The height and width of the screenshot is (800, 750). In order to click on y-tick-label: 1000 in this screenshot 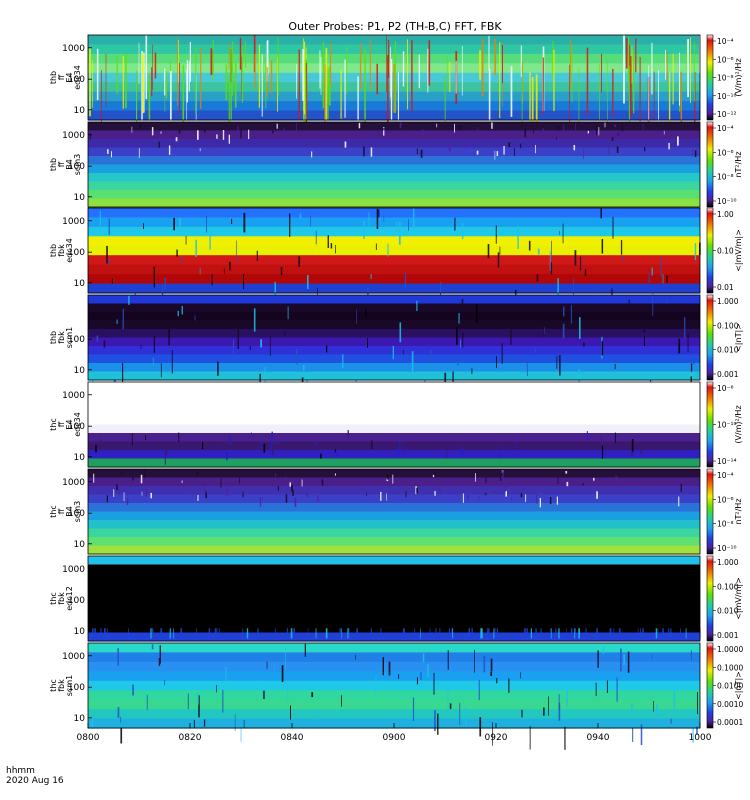, I will do `click(73, 570)`.